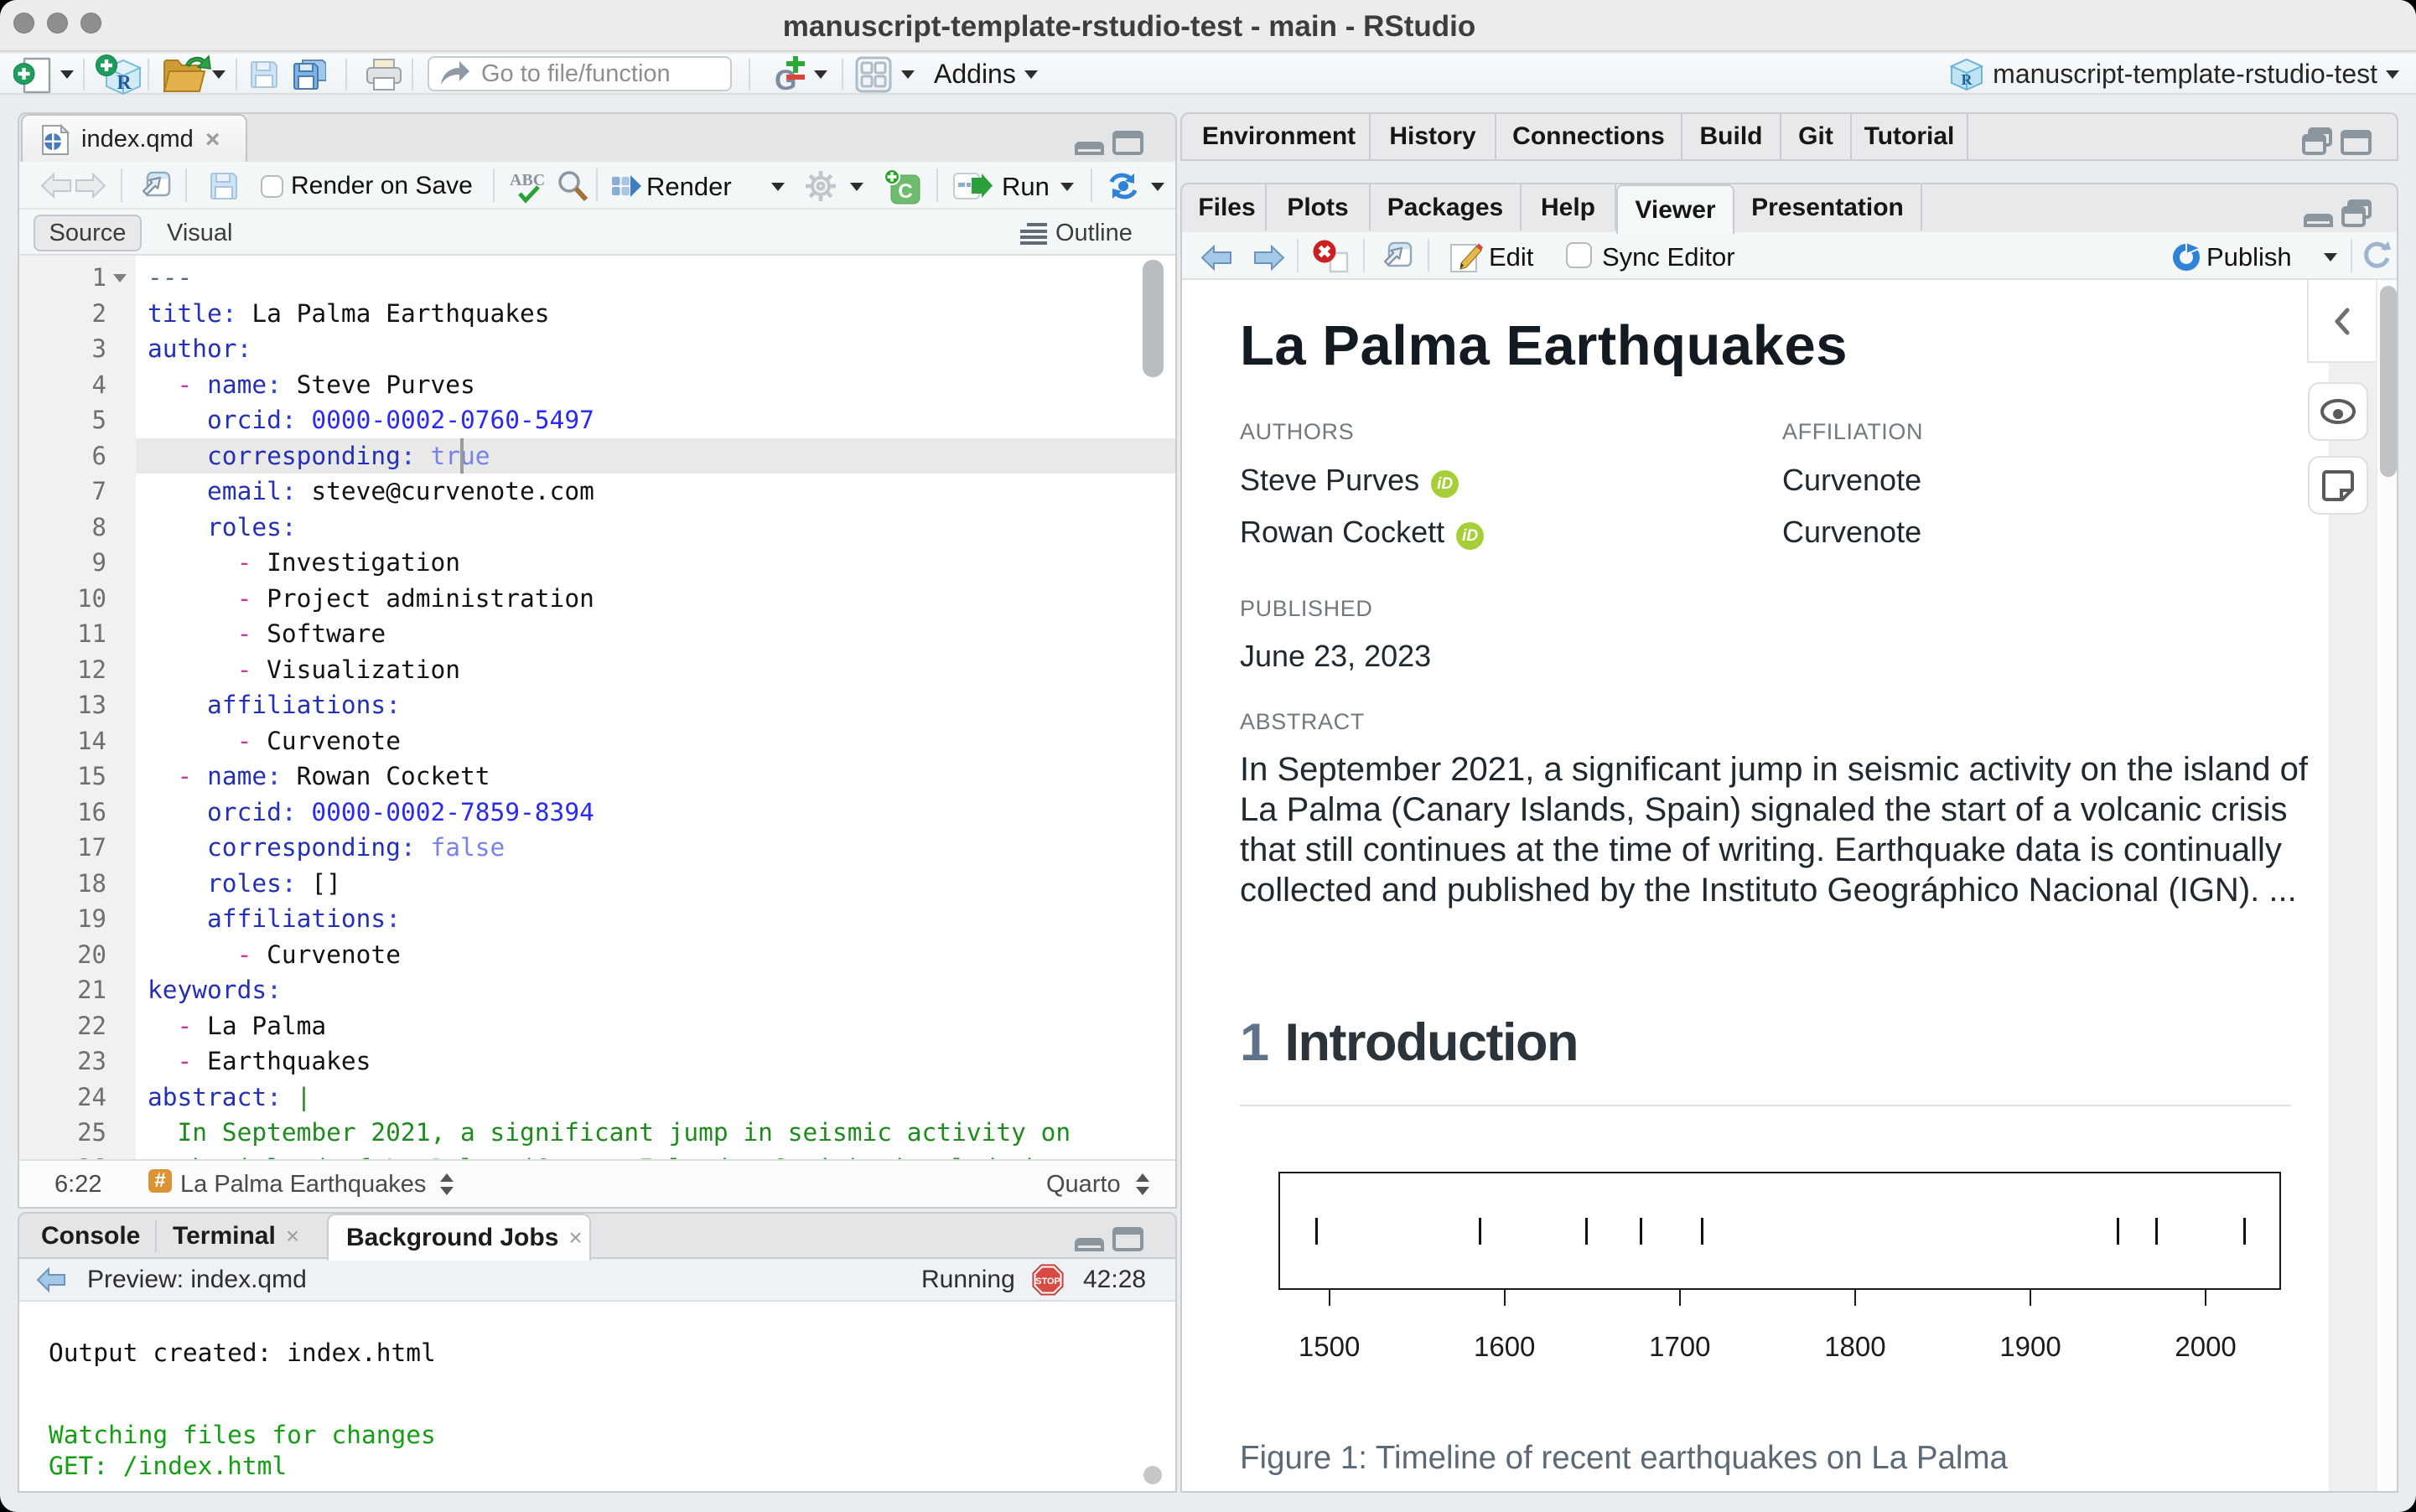 The height and width of the screenshot is (1512, 2416). What do you see at coordinates (1433, 136) in the screenshot?
I see `tab-history: History` at bounding box center [1433, 136].